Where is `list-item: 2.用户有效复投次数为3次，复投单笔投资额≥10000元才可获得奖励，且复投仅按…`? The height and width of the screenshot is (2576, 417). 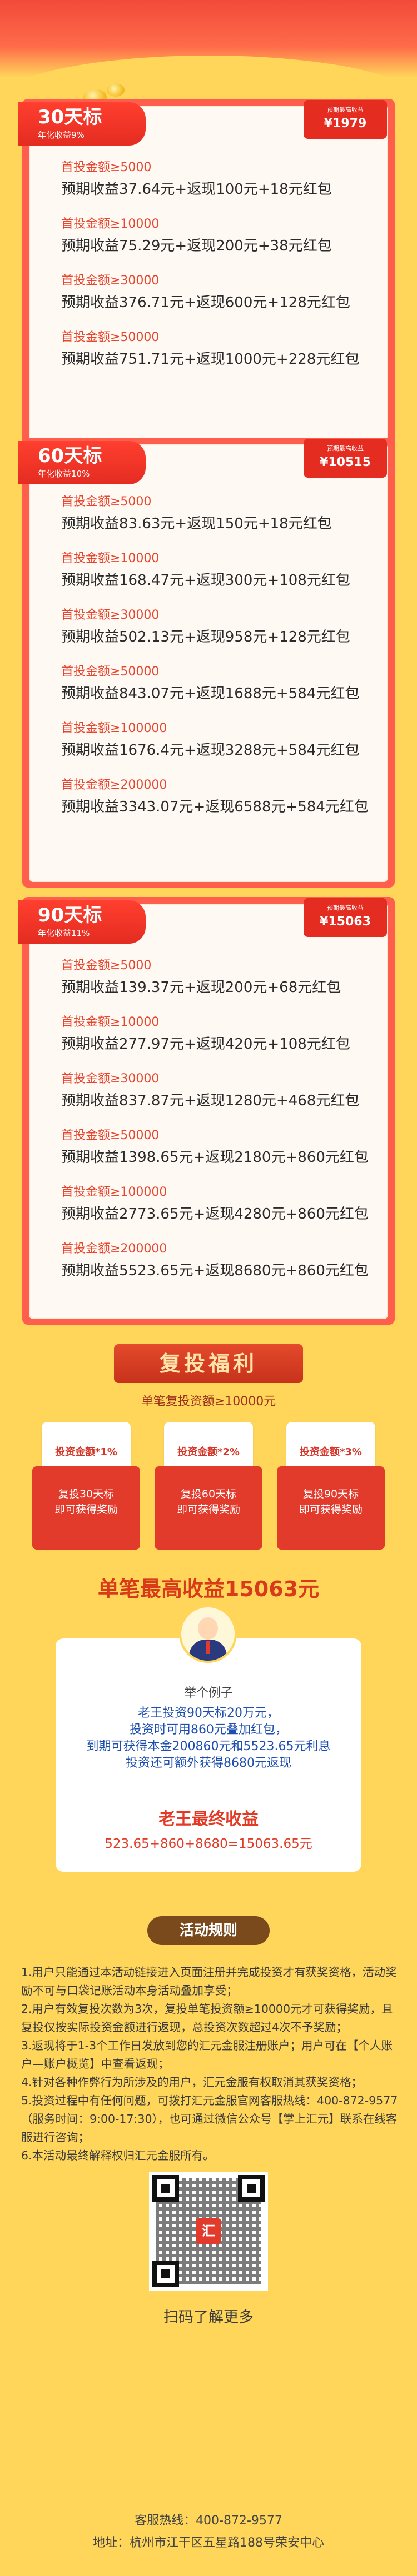
list-item: 2.用户有效复投次数为3次，复投单笔投资额≥10000元才可获得奖励，且复投仅按… is located at coordinates (207, 2018).